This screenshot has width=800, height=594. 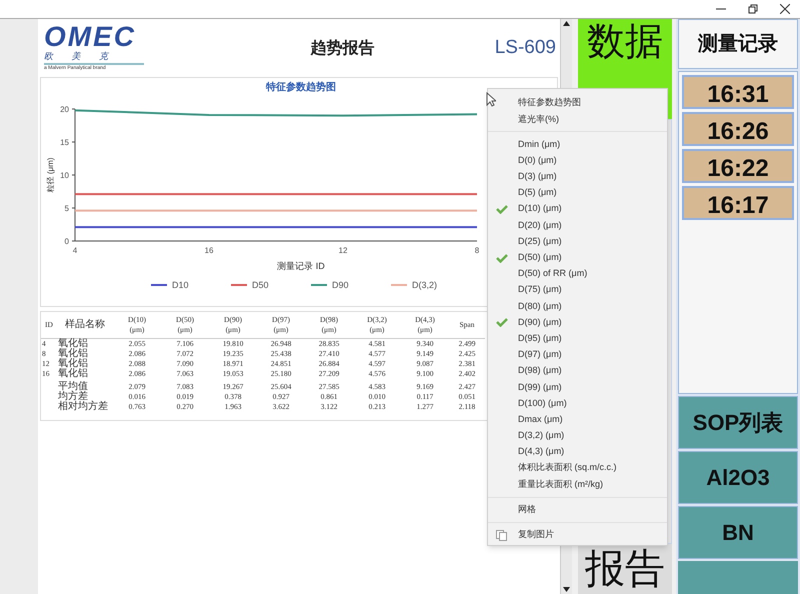 What do you see at coordinates (577, 274) in the screenshot?
I see `menu-item: D(50) of RR (μm)` at bounding box center [577, 274].